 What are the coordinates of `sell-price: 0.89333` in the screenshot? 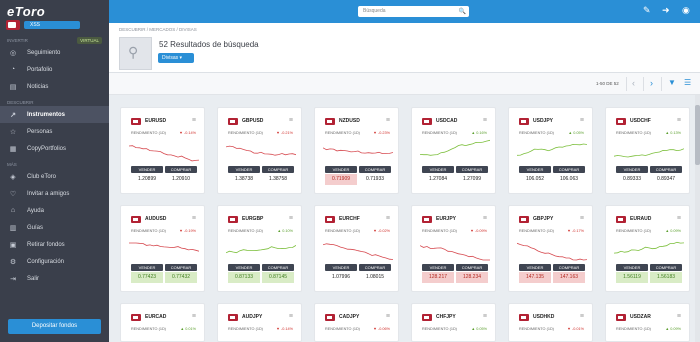 It's located at (632, 179).